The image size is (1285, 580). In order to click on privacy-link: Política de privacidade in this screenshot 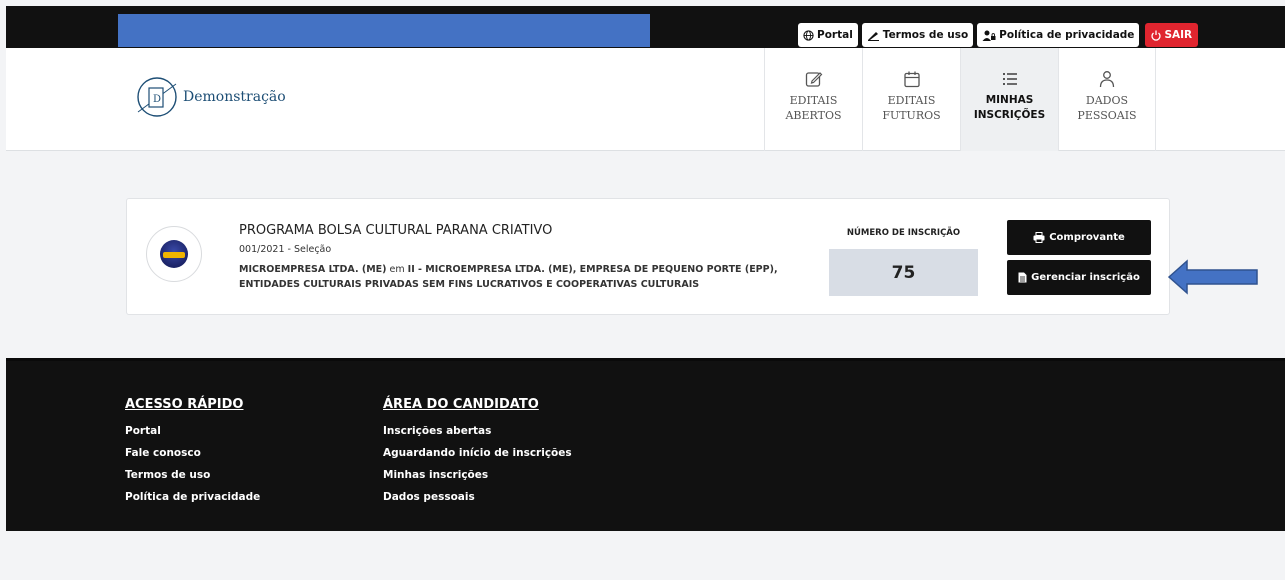, I will do `click(1058, 35)`.